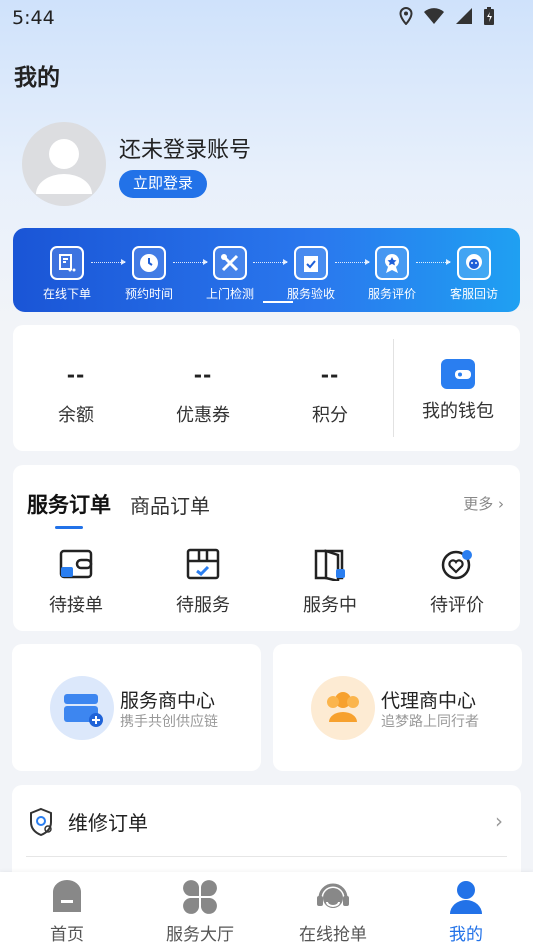  What do you see at coordinates (392, 263) in the screenshot?
I see `award-icon` at bounding box center [392, 263].